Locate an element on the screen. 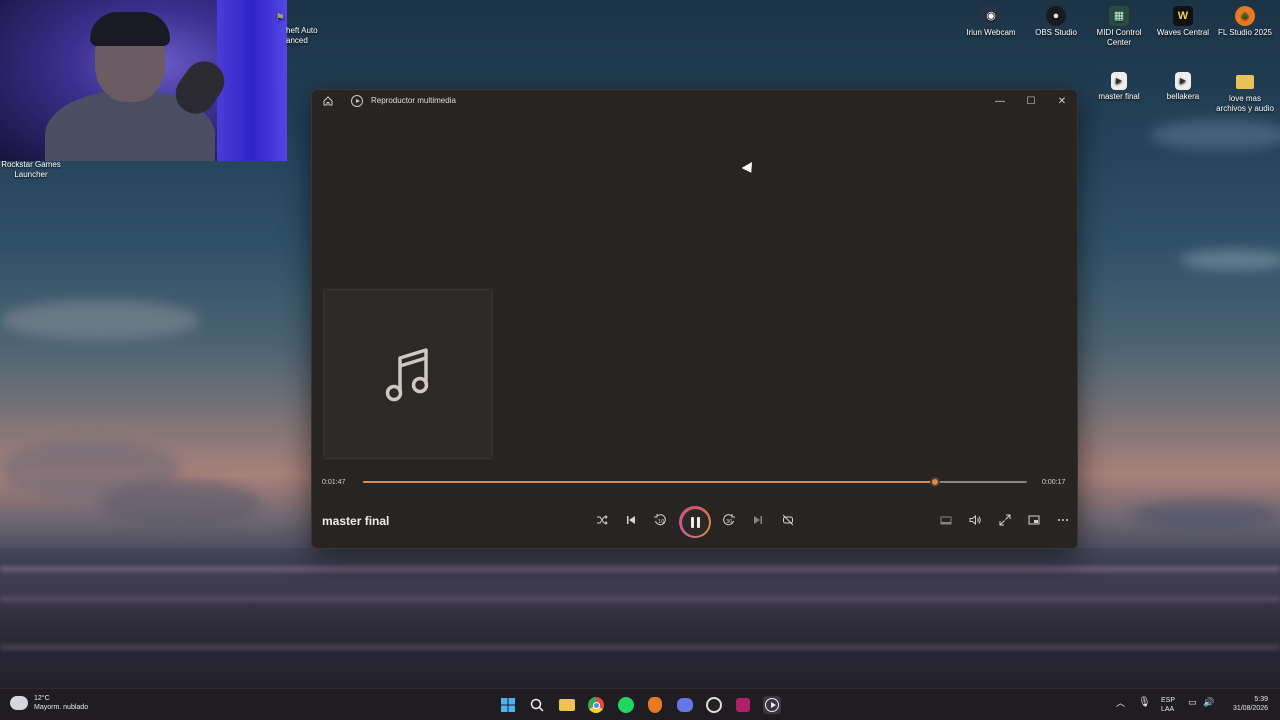 Image resolution: width=1280 pixels, height=720 pixels. desktop-icon-gta: ⚑ heft Auto anced is located at coordinates (300, 27).